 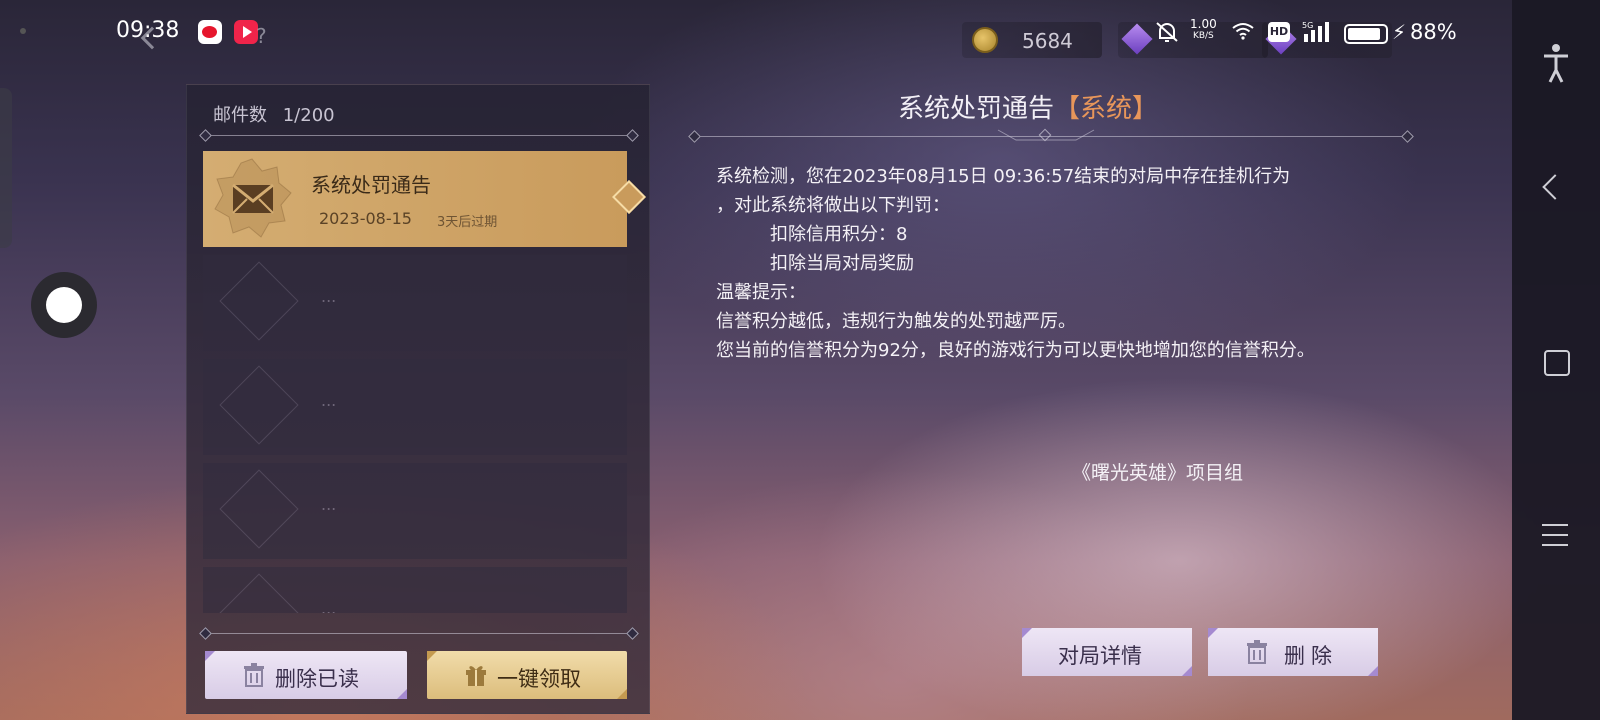 I want to click on mail-item-date: 2023-08-15, so click(x=365, y=218).